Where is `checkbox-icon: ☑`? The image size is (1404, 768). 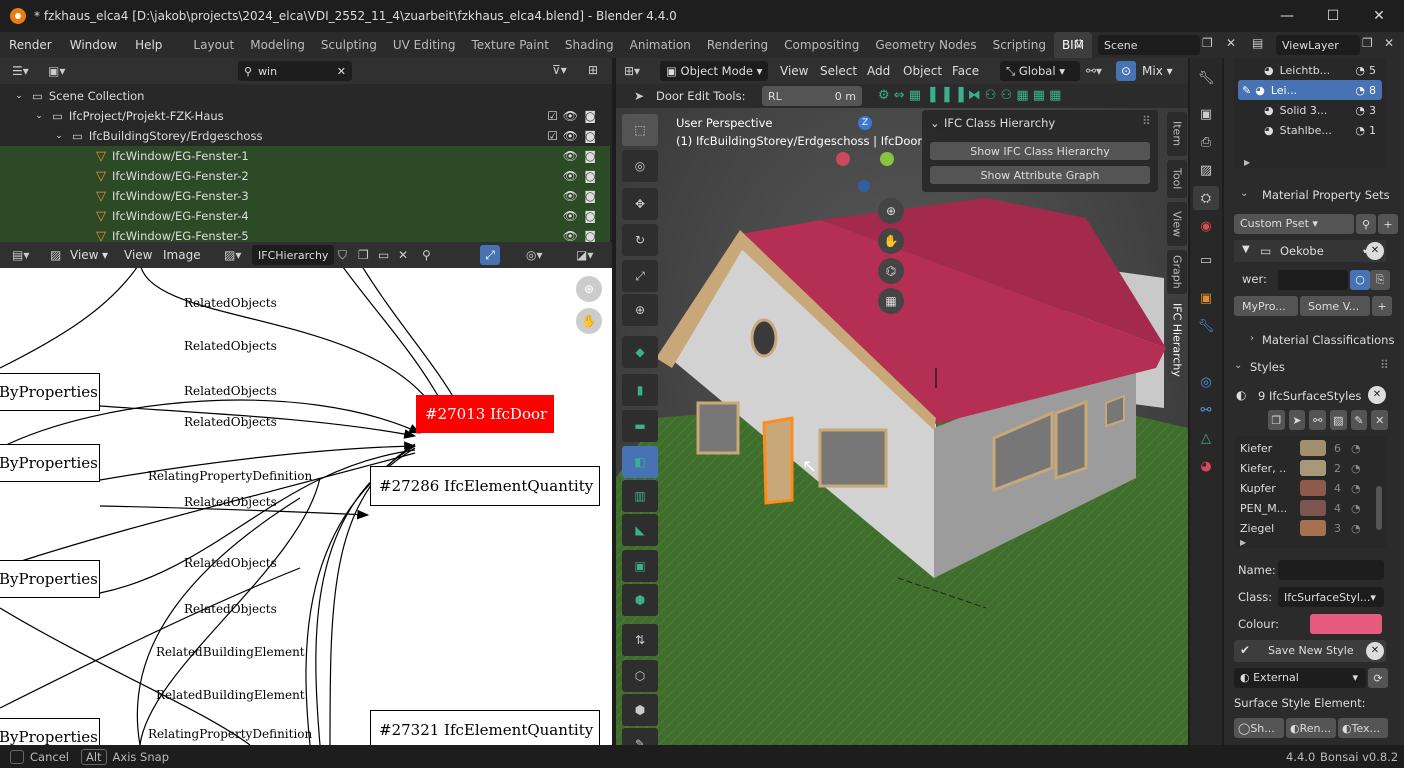
checkbox-icon: ☑ is located at coordinates (552, 116).